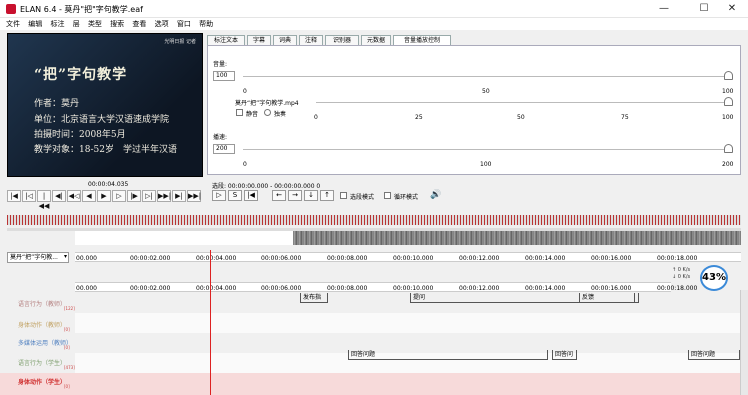  I want to click on minimize-button: —, so click(664, 9).